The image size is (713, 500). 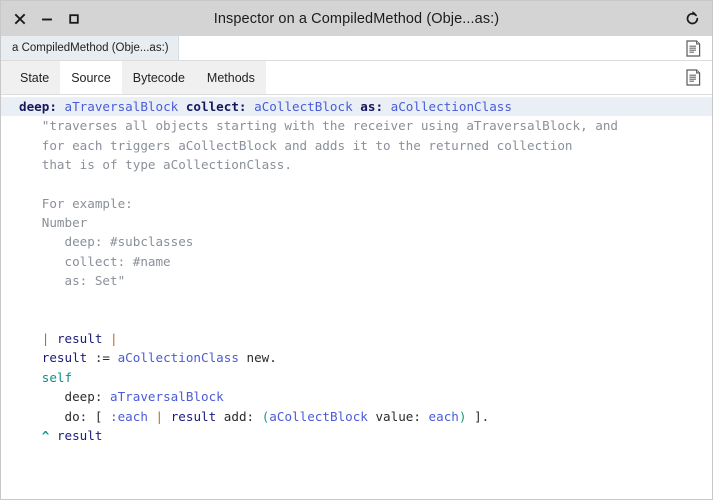 What do you see at coordinates (356, 222) in the screenshot?
I see `code-line: Number` at bounding box center [356, 222].